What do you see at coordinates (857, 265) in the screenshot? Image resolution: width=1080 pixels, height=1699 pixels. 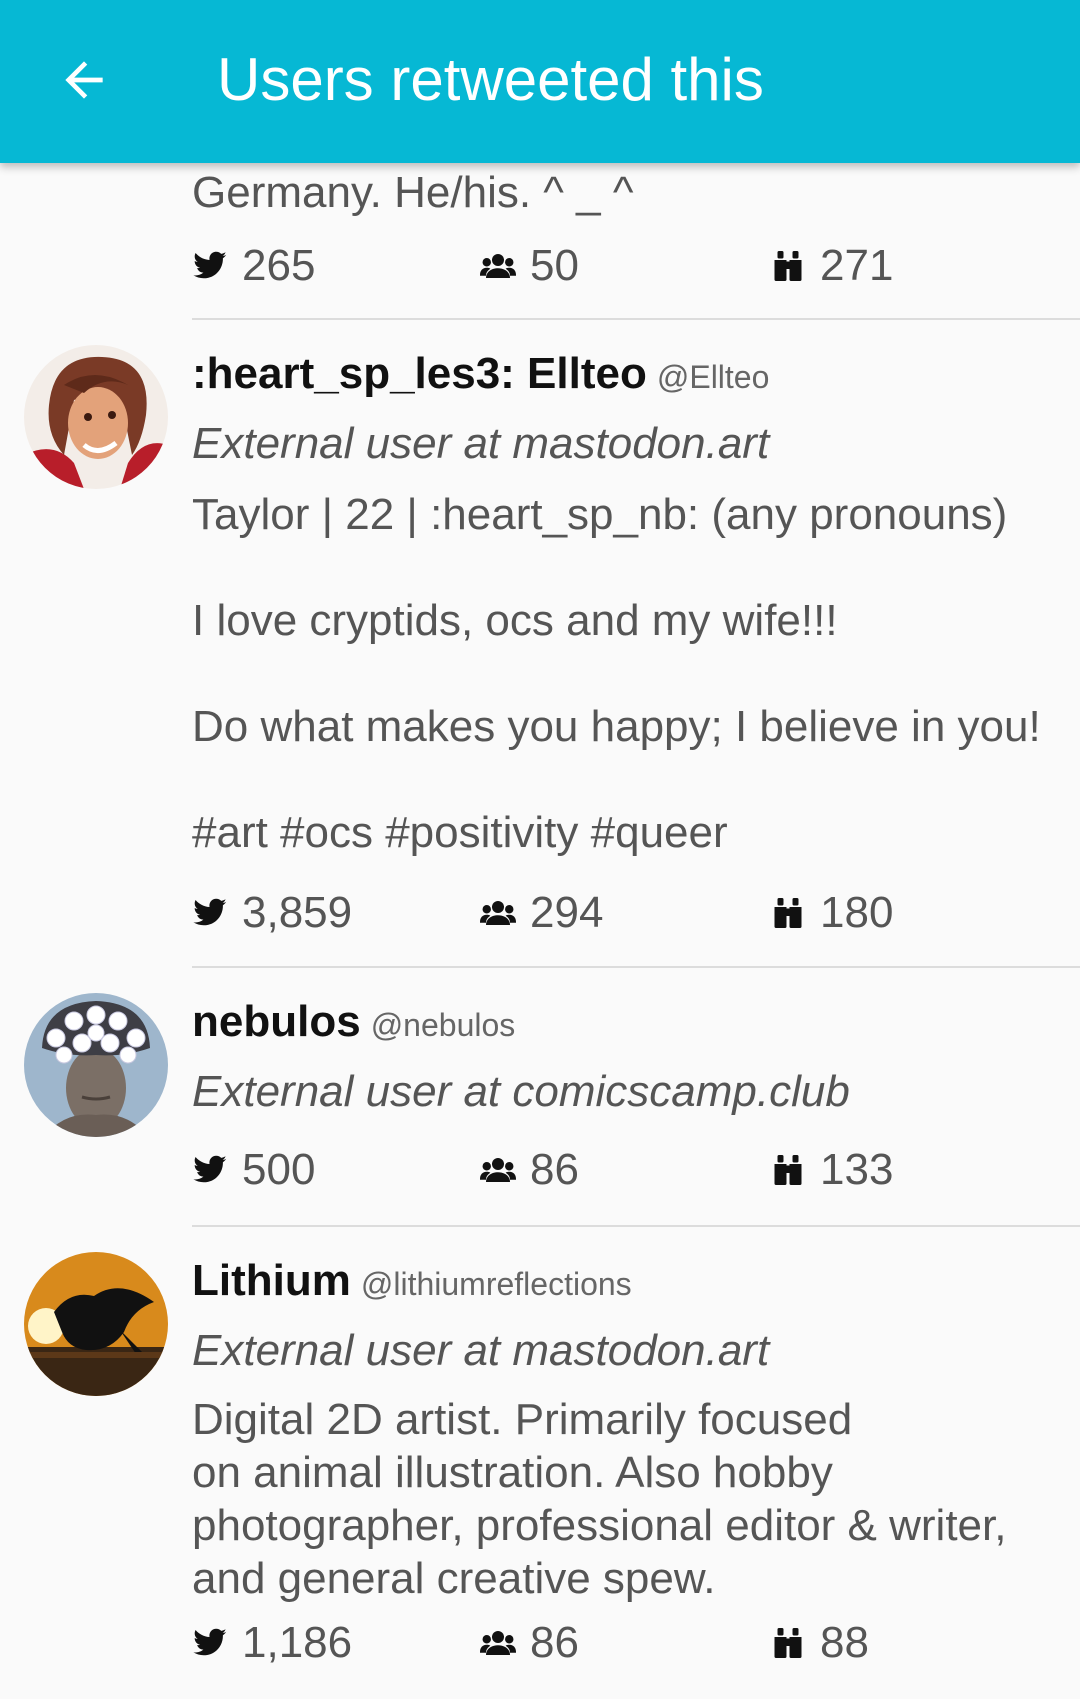 I see `following-count-value: 271` at bounding box center [857, 265].